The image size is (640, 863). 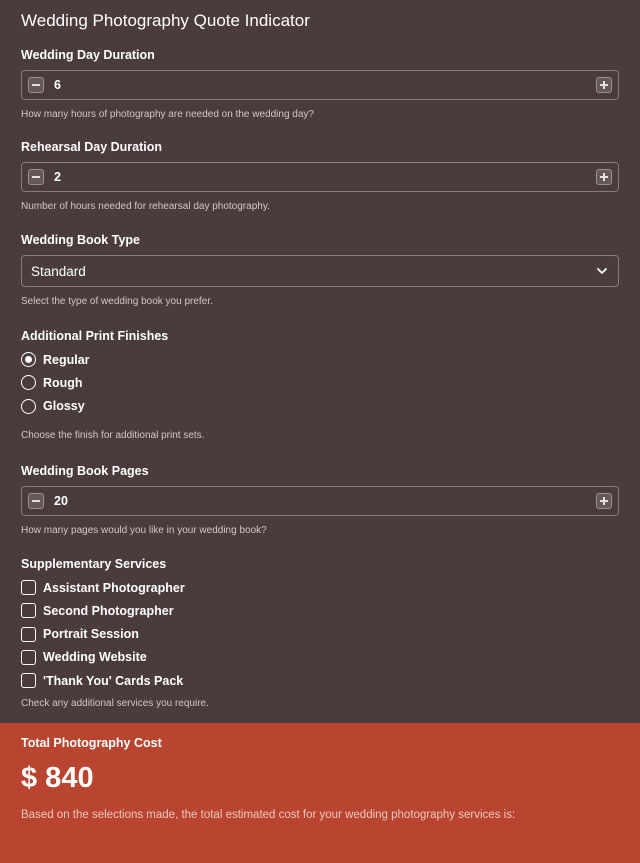 What do you see at coordinates (604, 500) in the screenshot?
I see `book-pages-increment-button` at bounding box center [604, 500].